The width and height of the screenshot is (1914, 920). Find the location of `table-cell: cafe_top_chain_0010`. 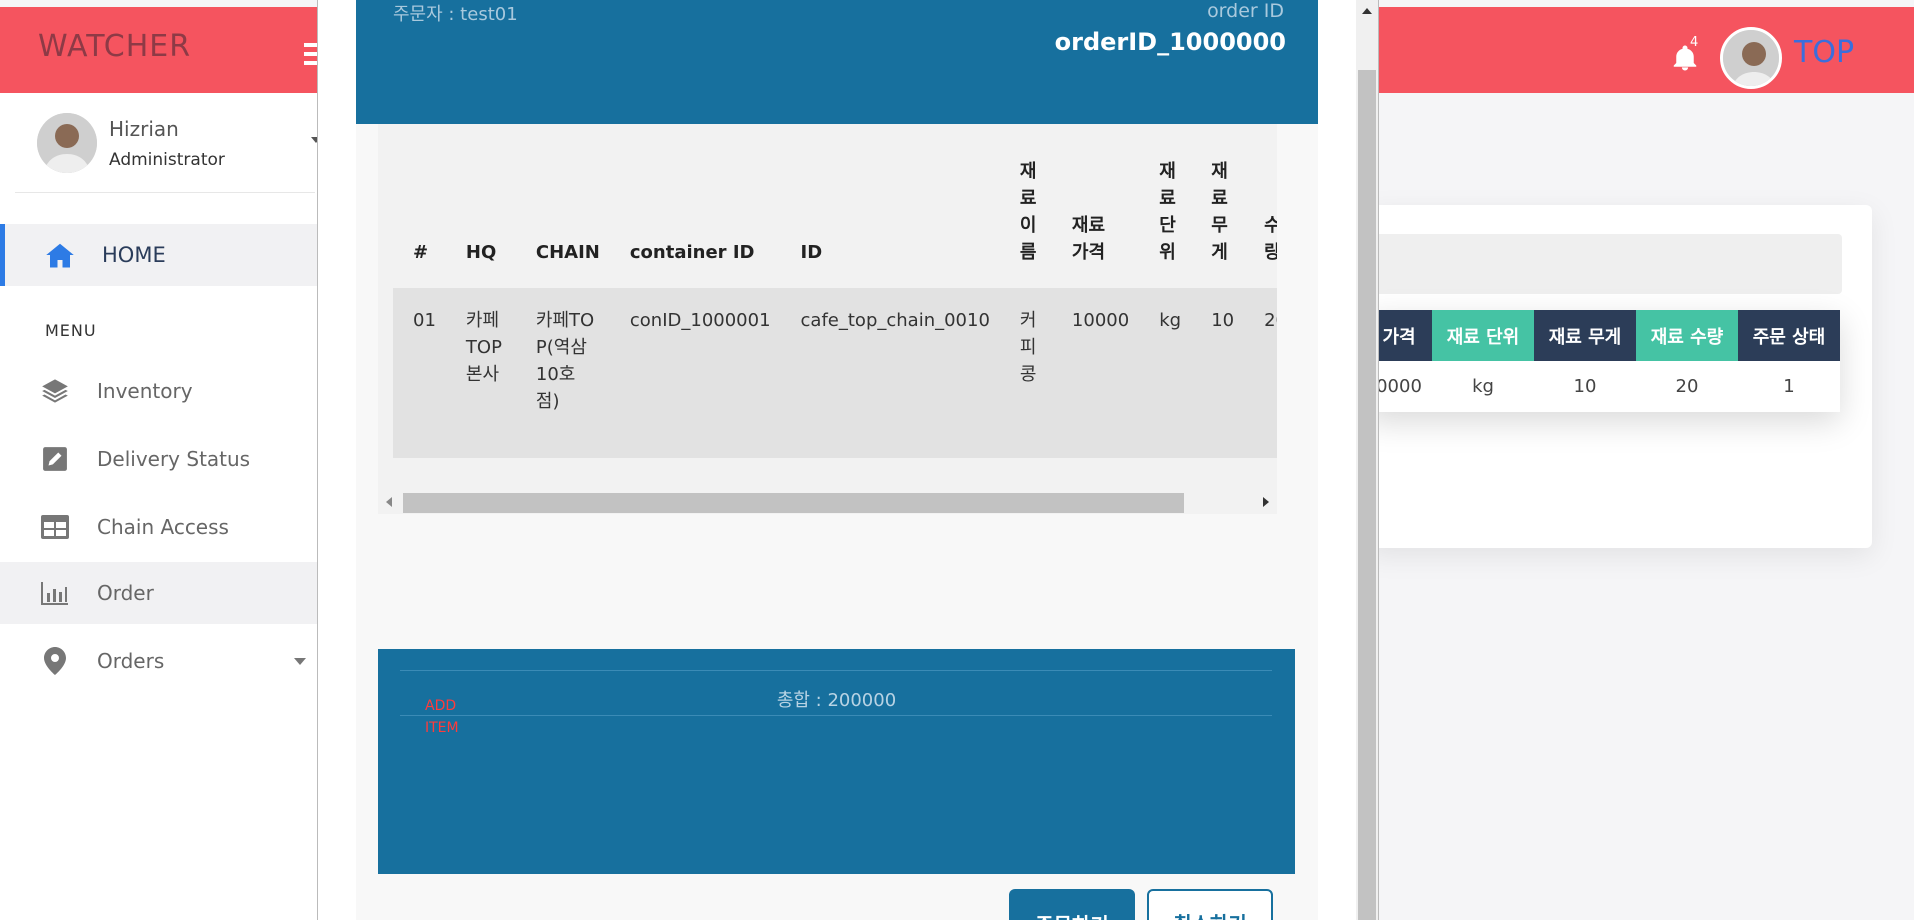

table-cell: cafe_top_chain_0010 is located at coordinates (890, 373).